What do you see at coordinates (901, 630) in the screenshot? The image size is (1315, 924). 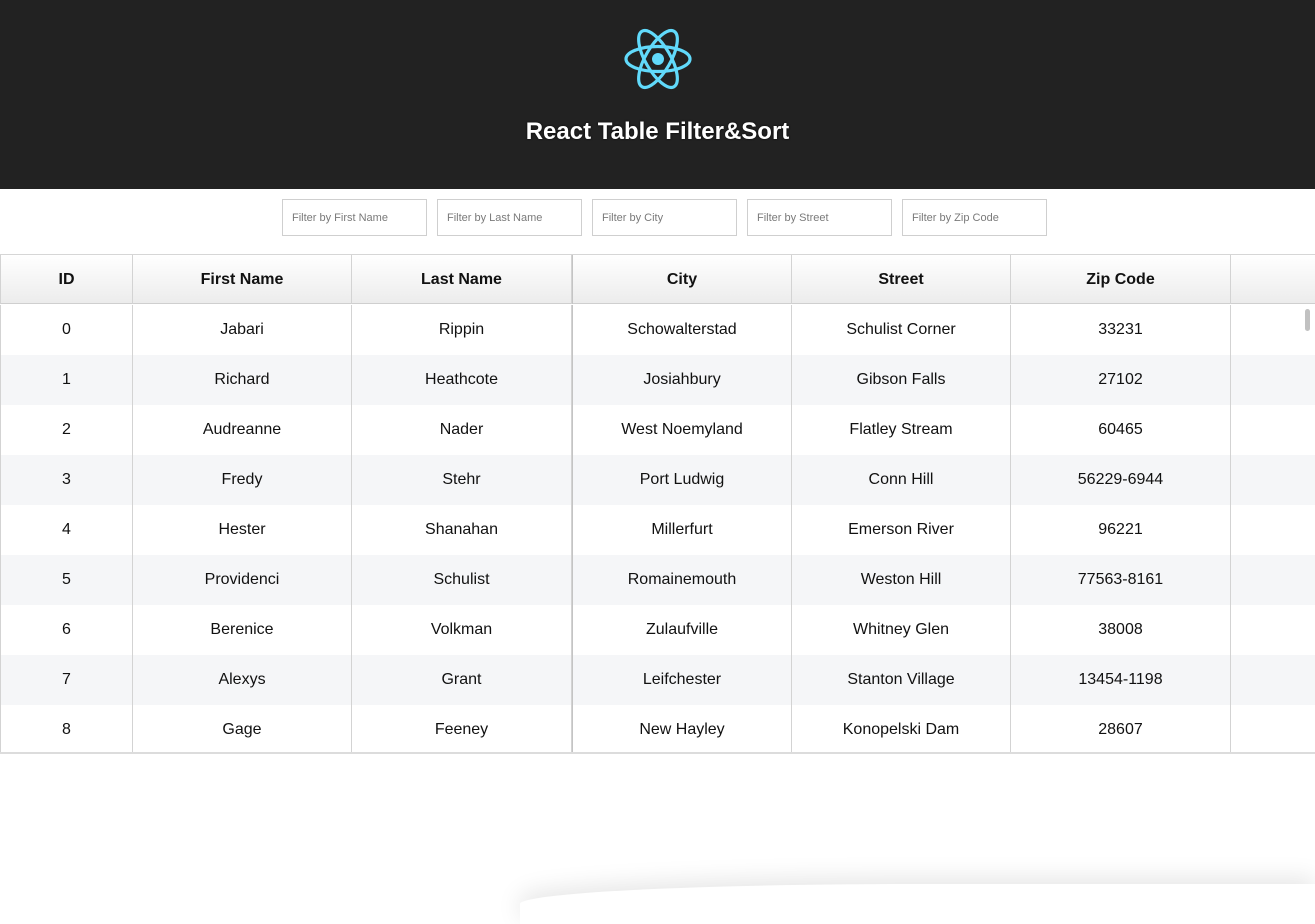 I see `cell-street: Whitney Glen` at bounding box center [901, 630].